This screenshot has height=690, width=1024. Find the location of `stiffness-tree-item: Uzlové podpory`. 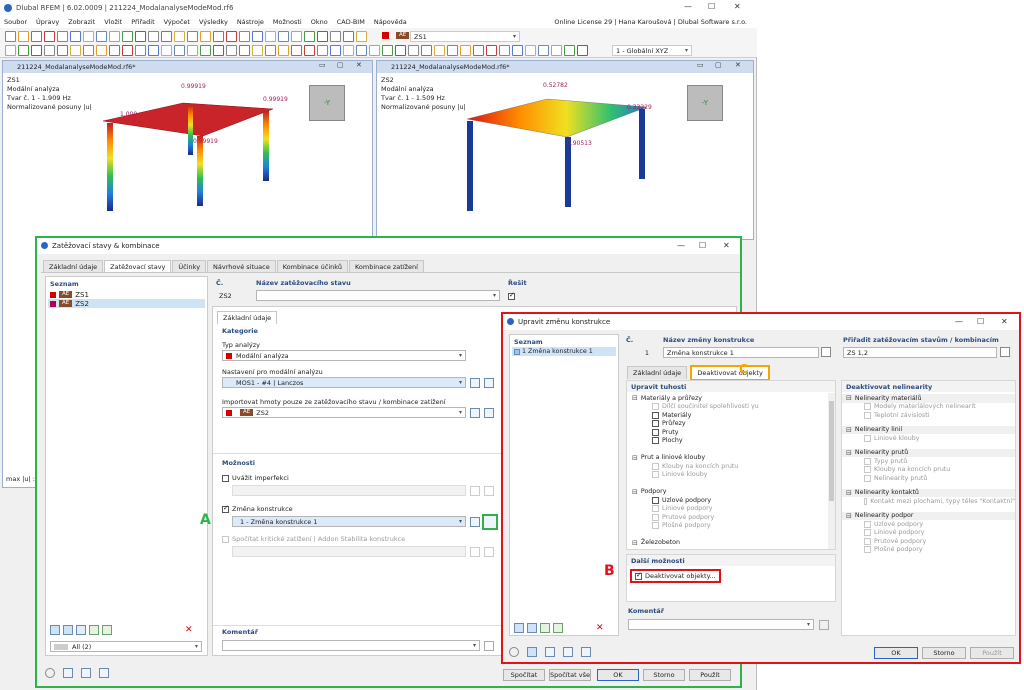

stiffness-tree-item: Uzlové podpory is located at coordinates (727, 500).